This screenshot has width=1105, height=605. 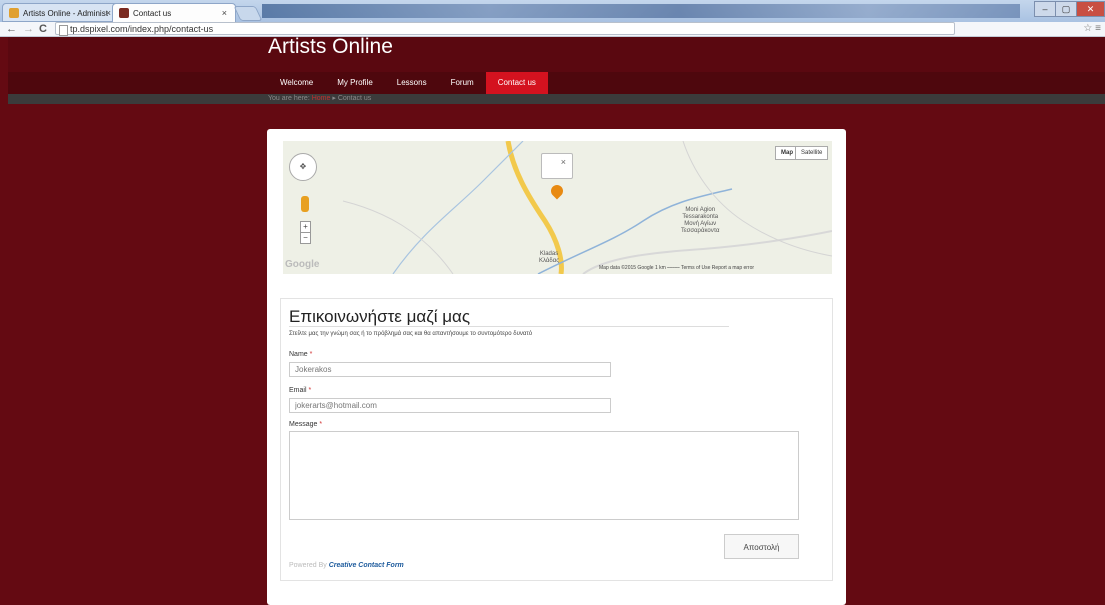 What do you see at coordinates (63, 30) in the screenshot?
I see `page-icon` at bounding box center [63, 30].